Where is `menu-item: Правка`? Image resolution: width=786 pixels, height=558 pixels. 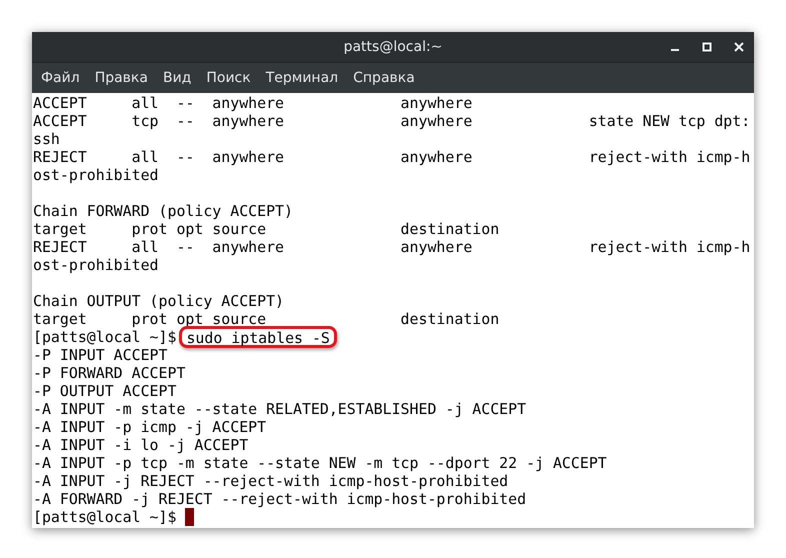
menu-item: Правка is located at coordinates (121, 78).